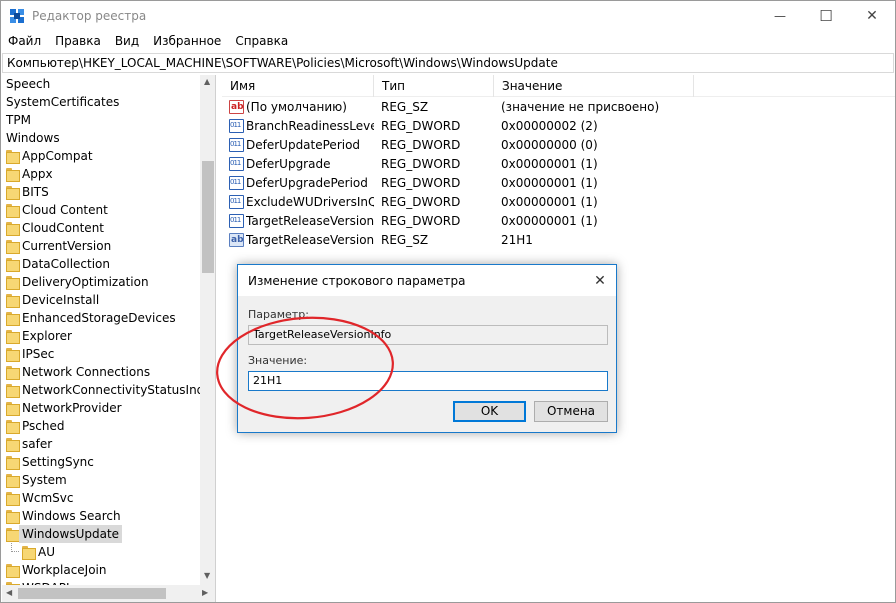 Image resolution: width=896 pixels, height=603 pixels. Describe the element at coordinates (489, 411) in the screenshot. I see `ok-button: OK` at that location.